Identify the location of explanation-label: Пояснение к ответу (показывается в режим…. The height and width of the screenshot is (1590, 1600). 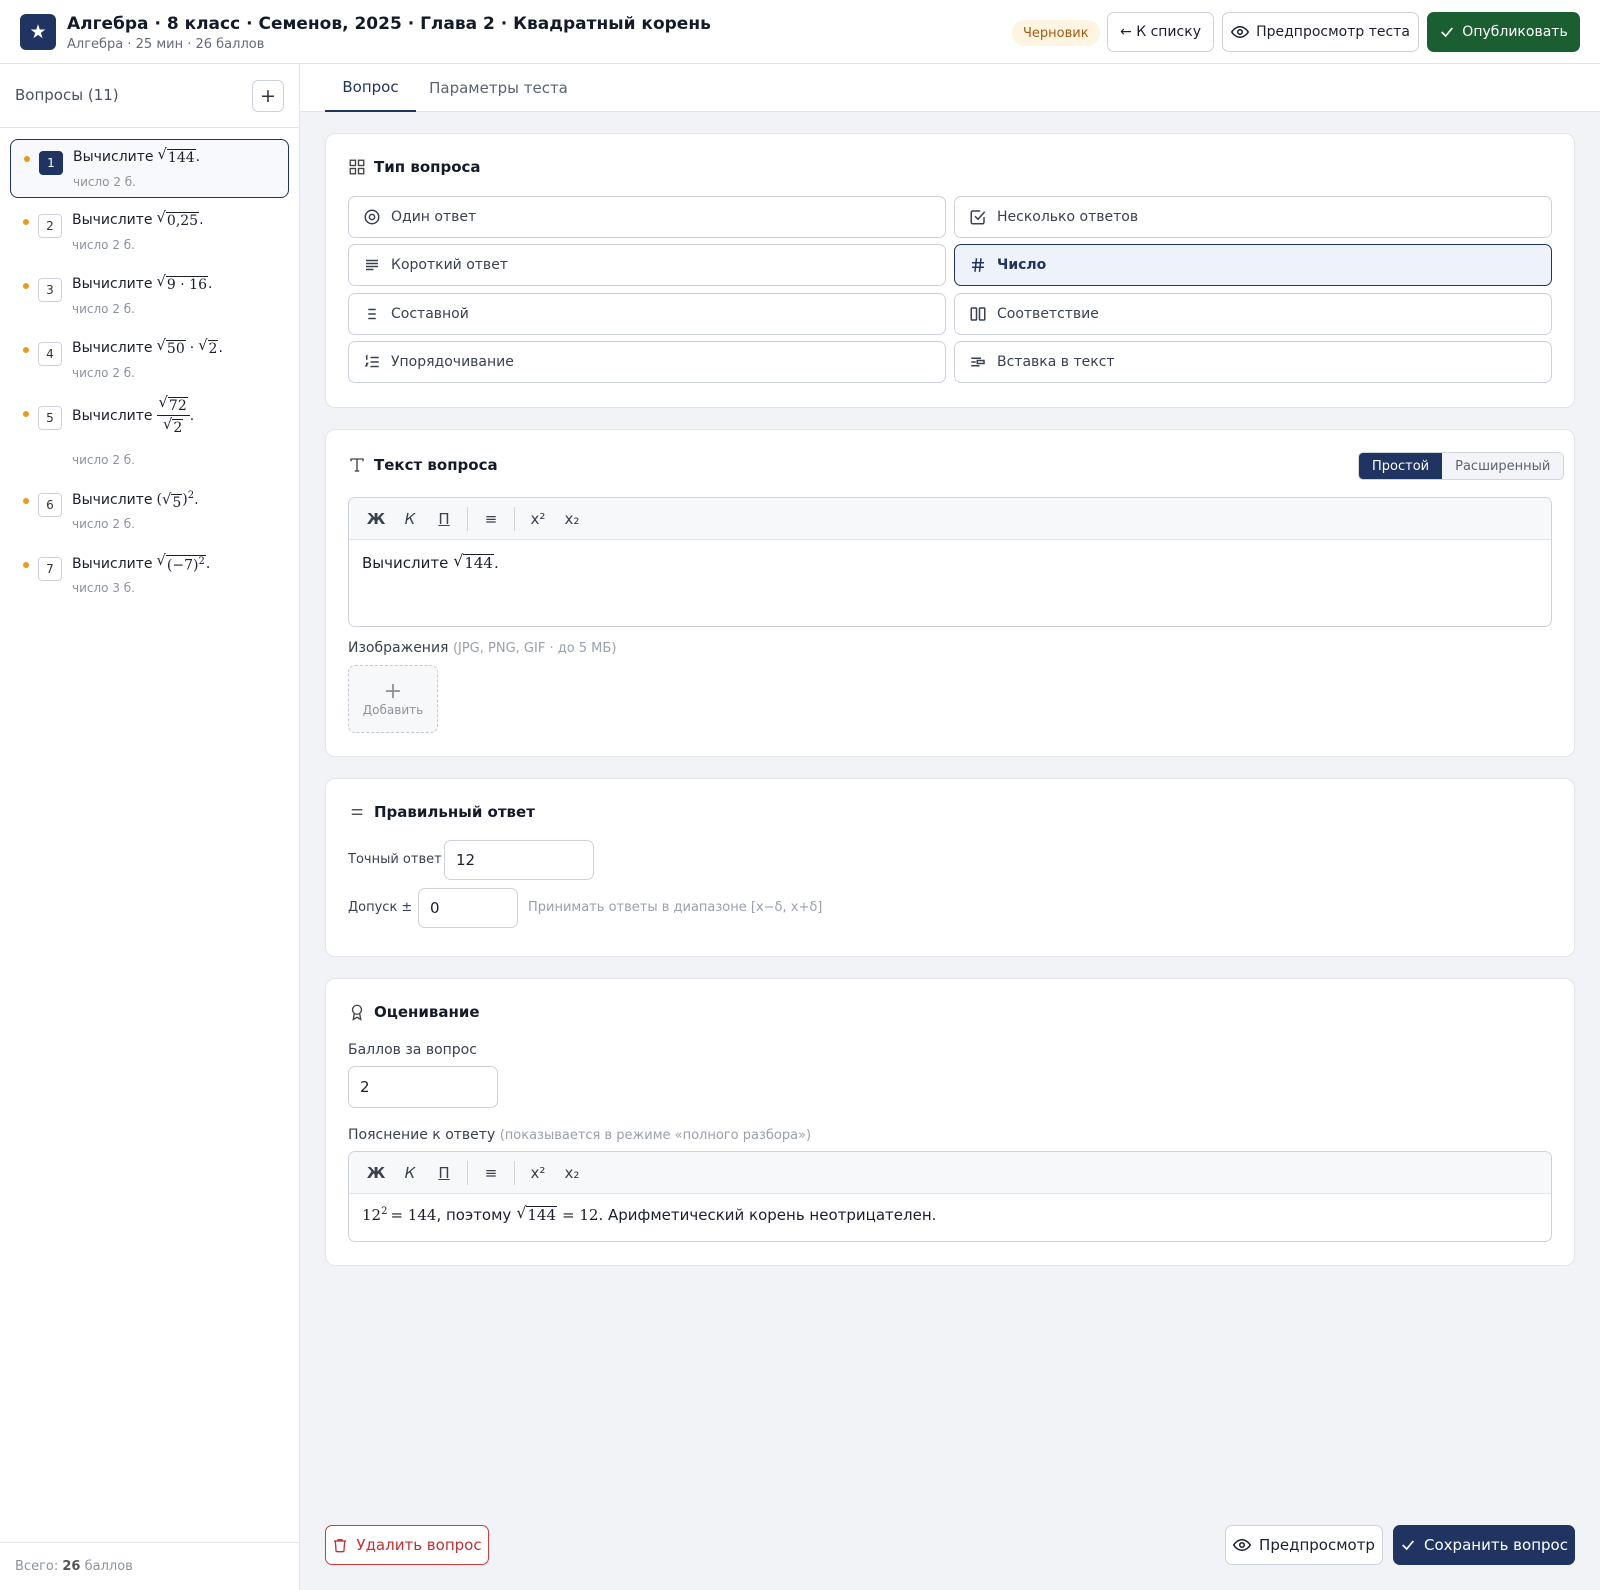
(579, 1135).